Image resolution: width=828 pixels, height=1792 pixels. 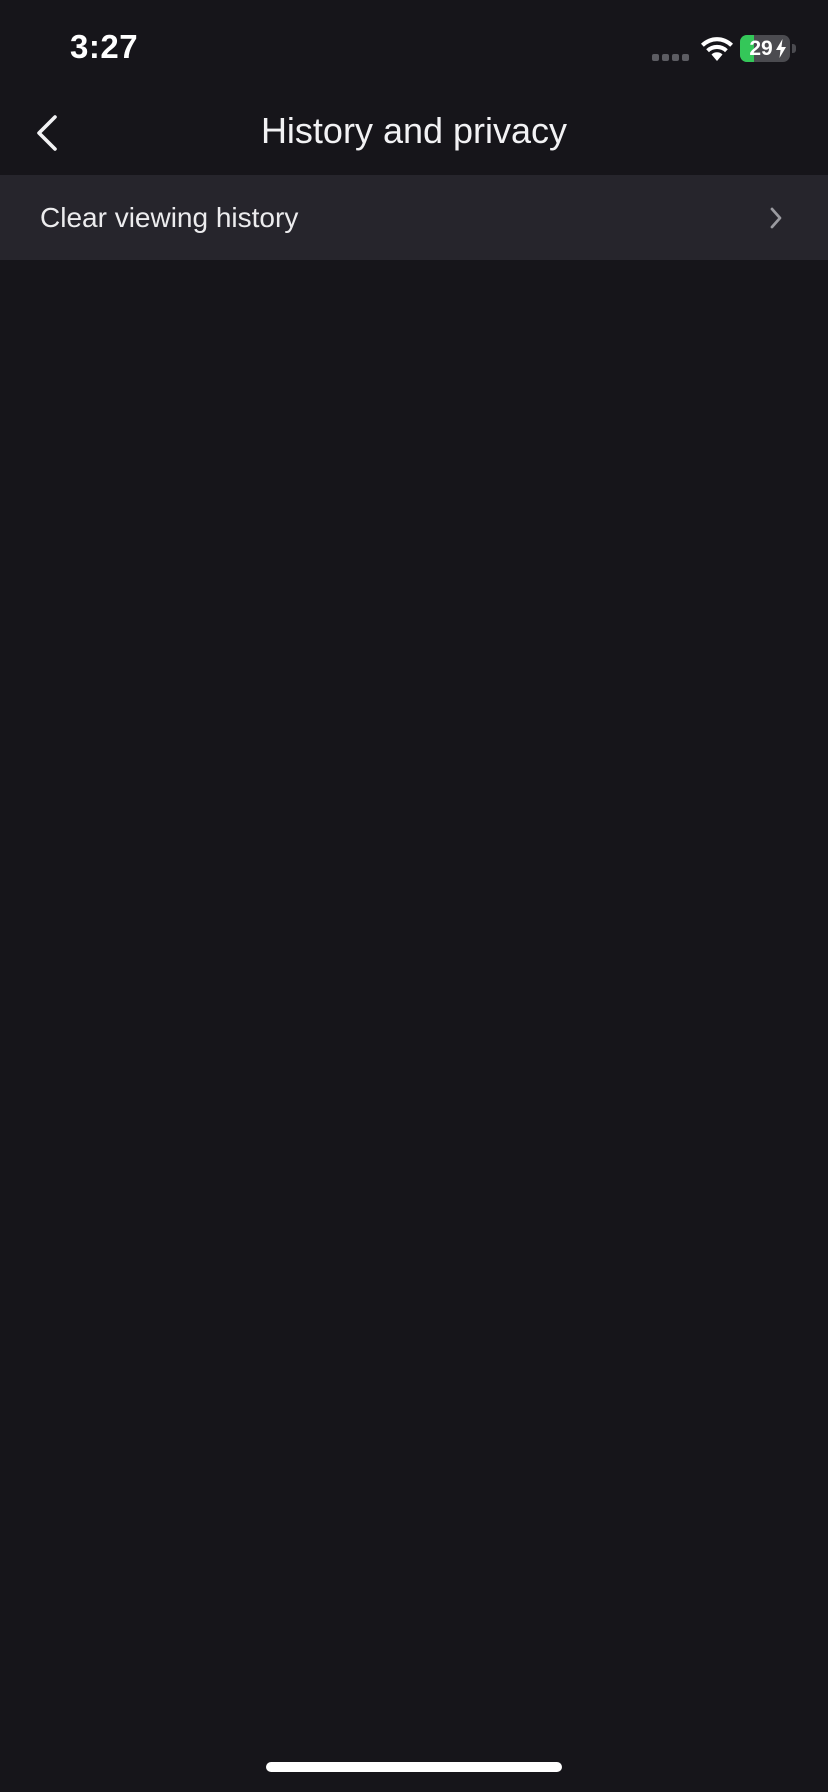 What do you see at coordinates (794, 48) in the screenshot?
I see `battery-cap` at bounding box center [794, 48].